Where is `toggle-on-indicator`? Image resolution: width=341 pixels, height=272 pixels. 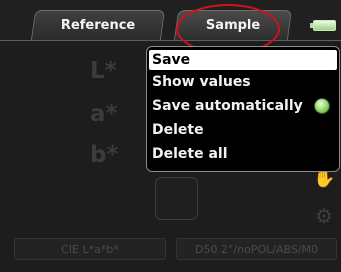
toggle-on-indicator is located at coordinates (322, 106).